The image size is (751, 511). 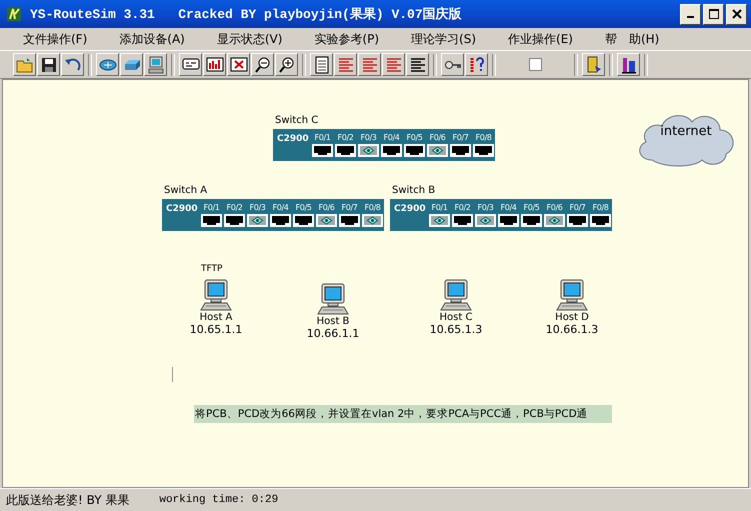 I want to click on door-button, so click(x=593, y=64).